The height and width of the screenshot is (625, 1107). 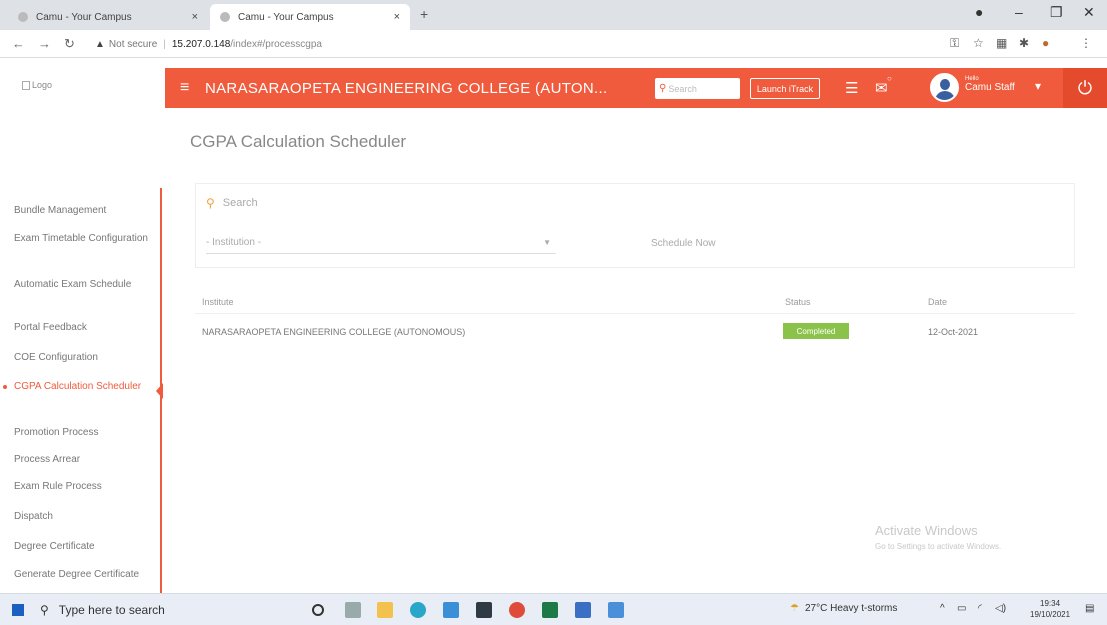 What do you see at coordinates (18, 43) in the screenshot?
I see `back-icon: ←` at bounding box center [18, 43].